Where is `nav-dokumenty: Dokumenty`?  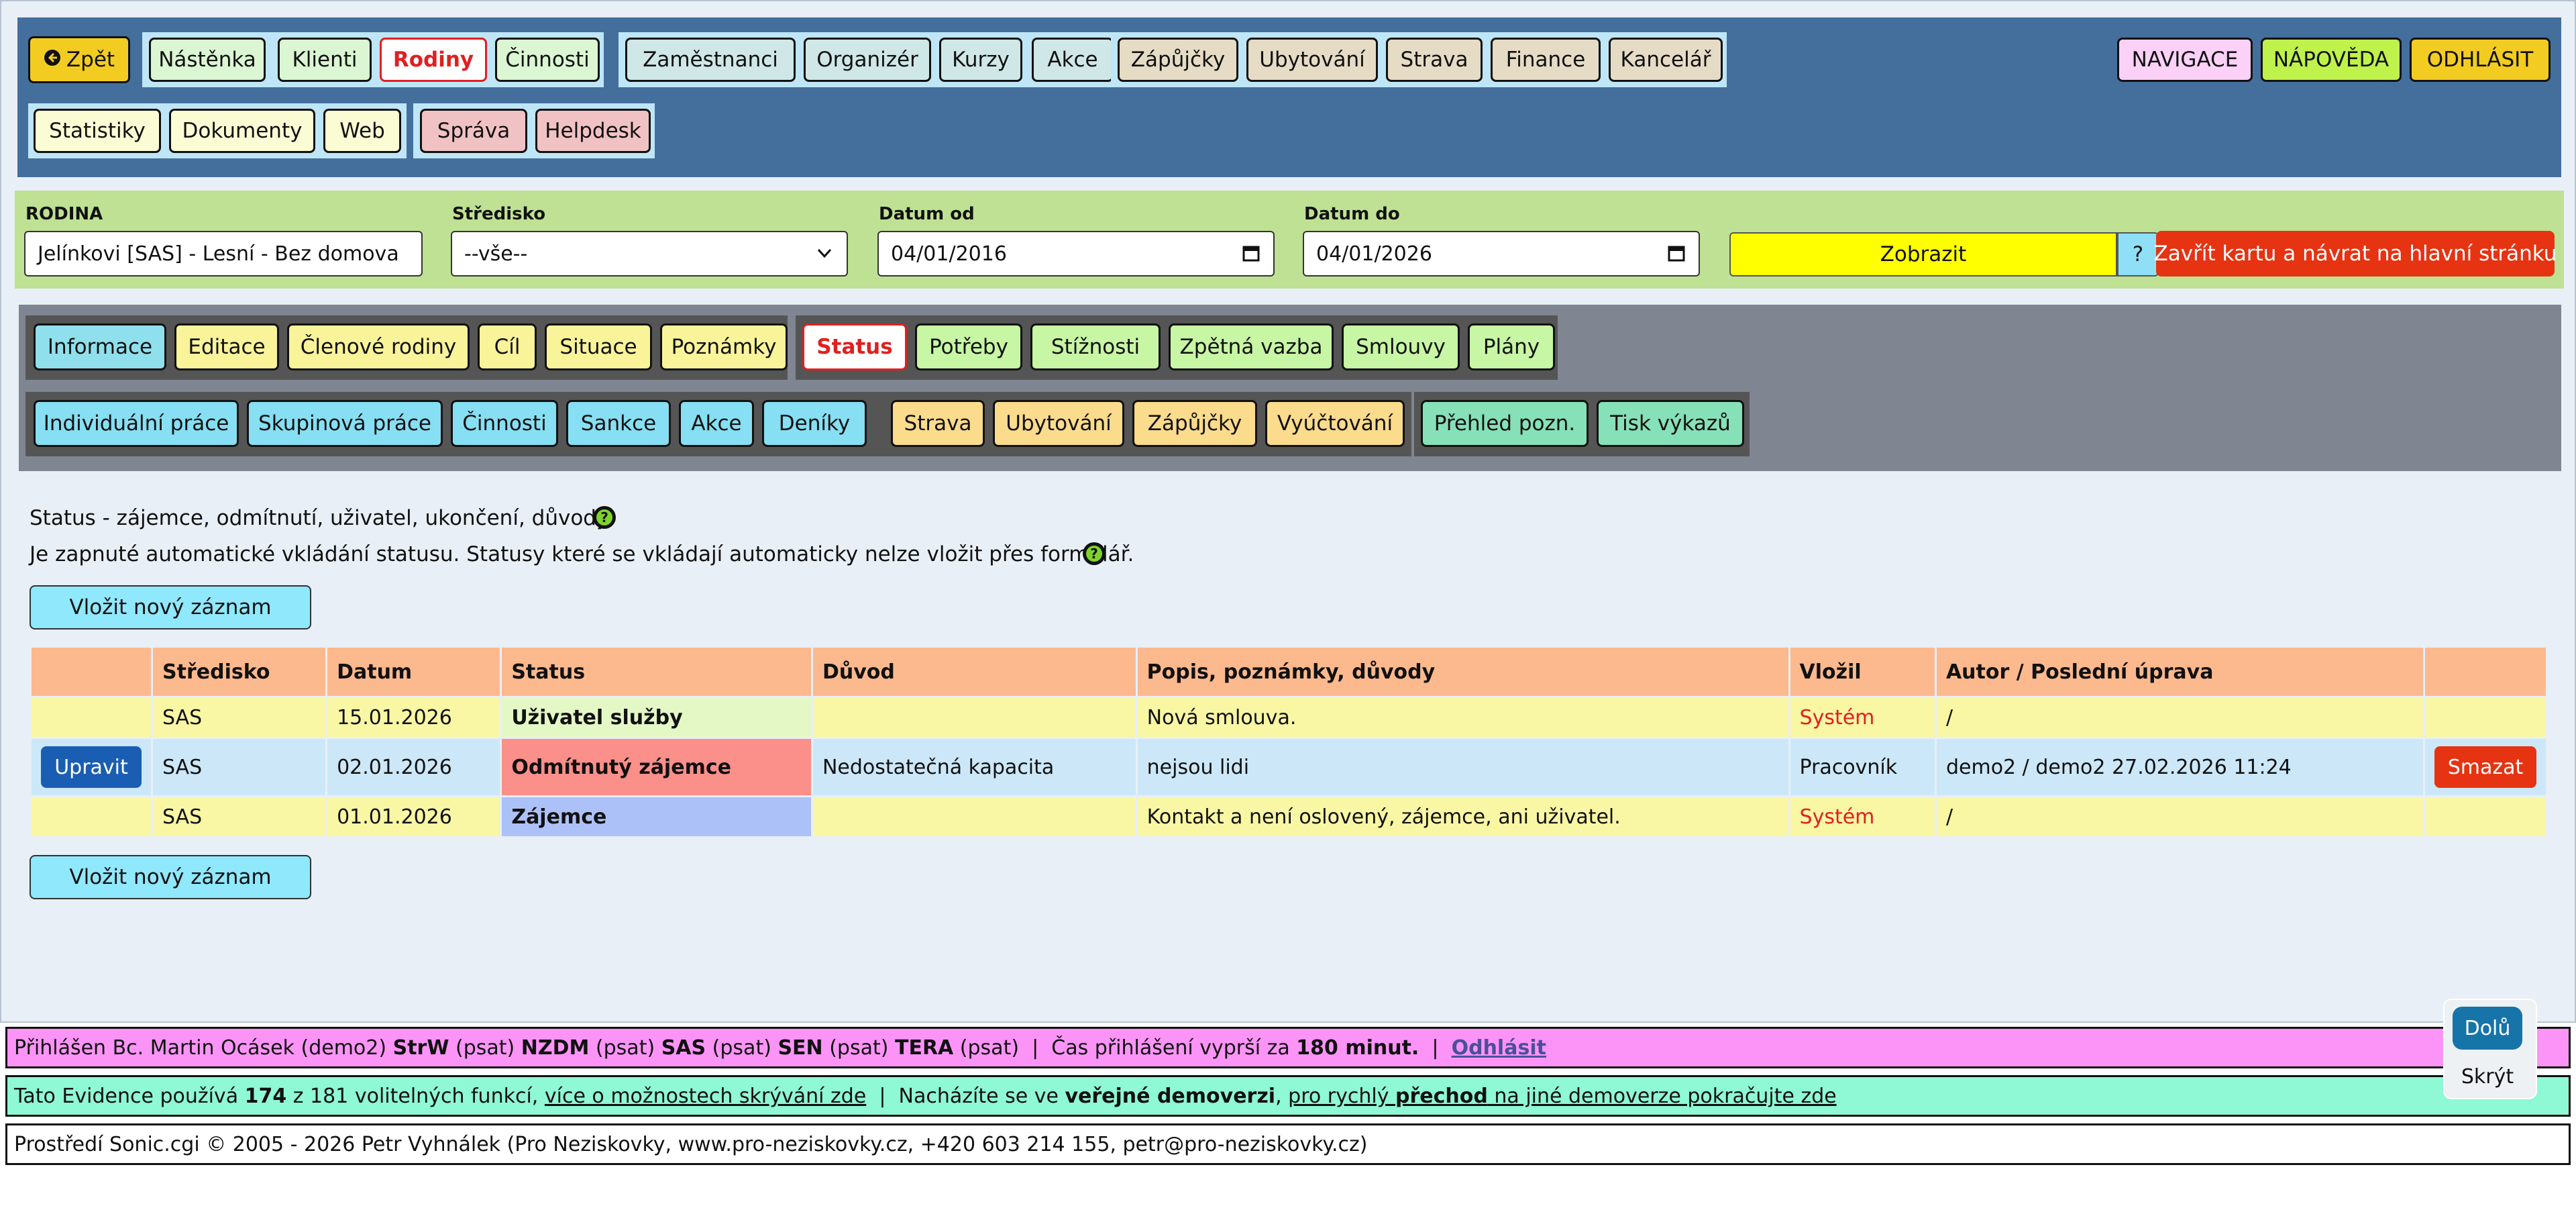
nav-dokumenty: Dokumenty is located at coordinates (242, 131).